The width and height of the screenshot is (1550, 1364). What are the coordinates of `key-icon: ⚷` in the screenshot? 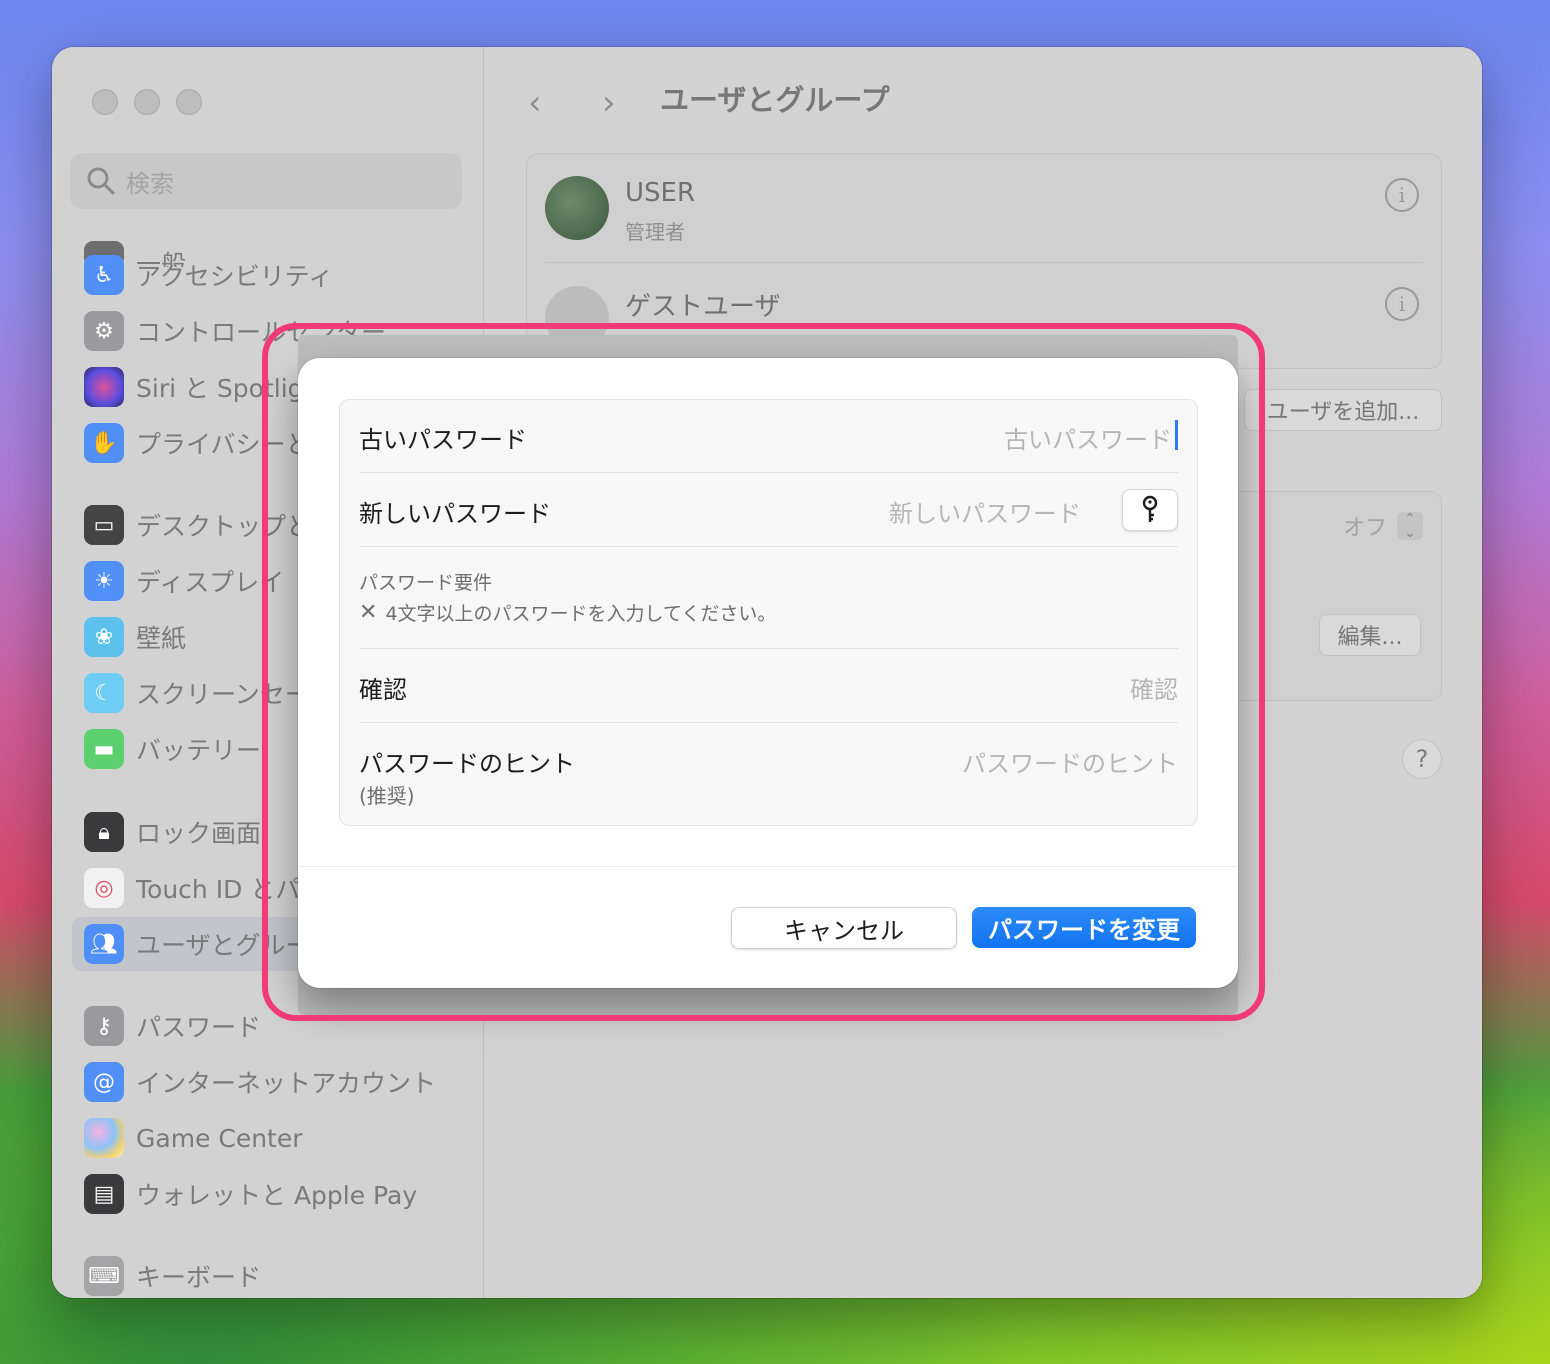 It's located at (104, 1026).